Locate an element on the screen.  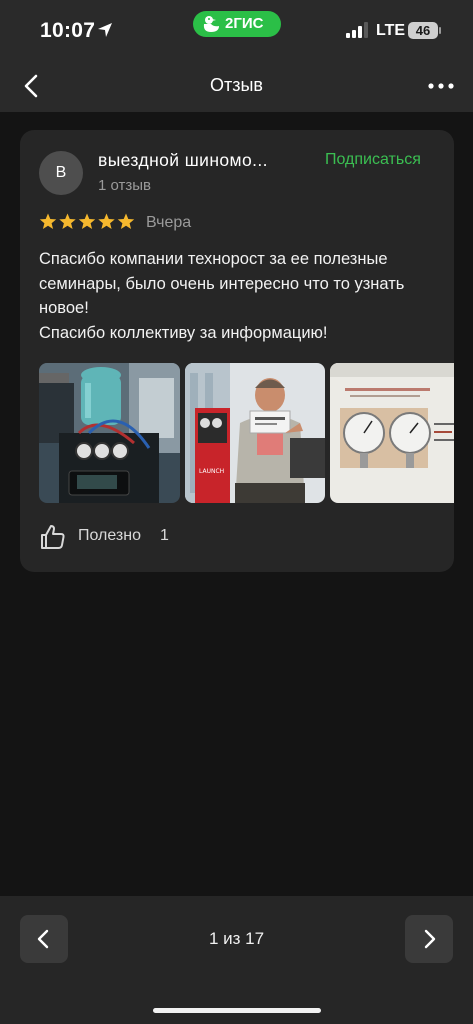
app-badge-label: 2ГИС is located at coordinates (244, 23).